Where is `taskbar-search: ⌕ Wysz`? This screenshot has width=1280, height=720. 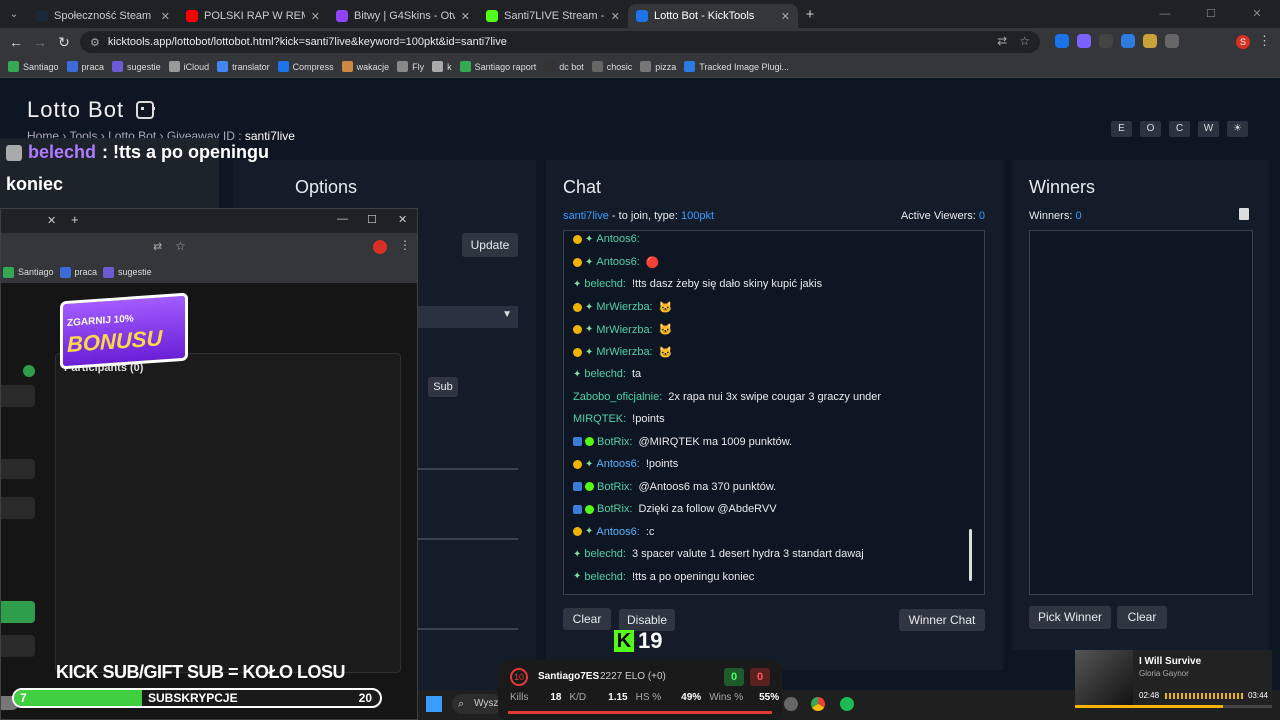 taskbar-search: ⌕ Wysz is located at coordinates (477, 704).